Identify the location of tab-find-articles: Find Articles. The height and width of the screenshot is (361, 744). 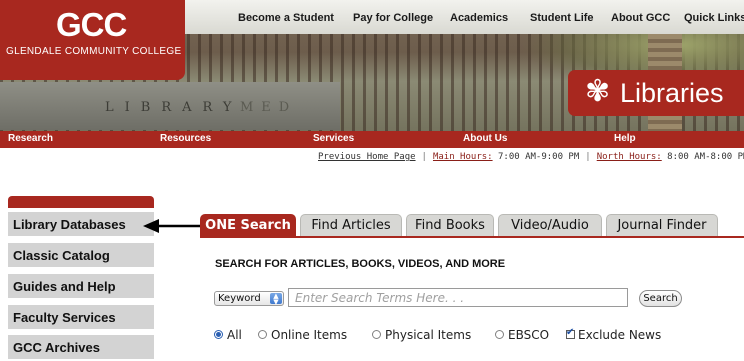
(351, 225).